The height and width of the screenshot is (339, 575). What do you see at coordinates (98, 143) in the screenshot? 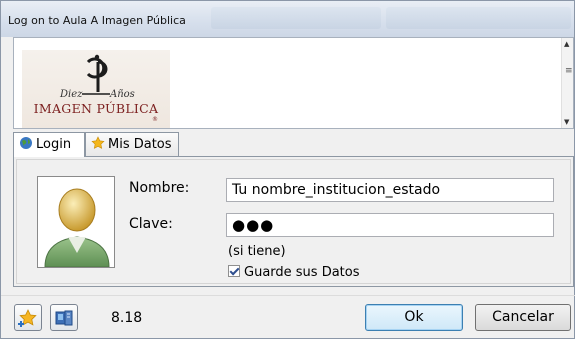
I see `star-icon` at bounding box center [98, 143].